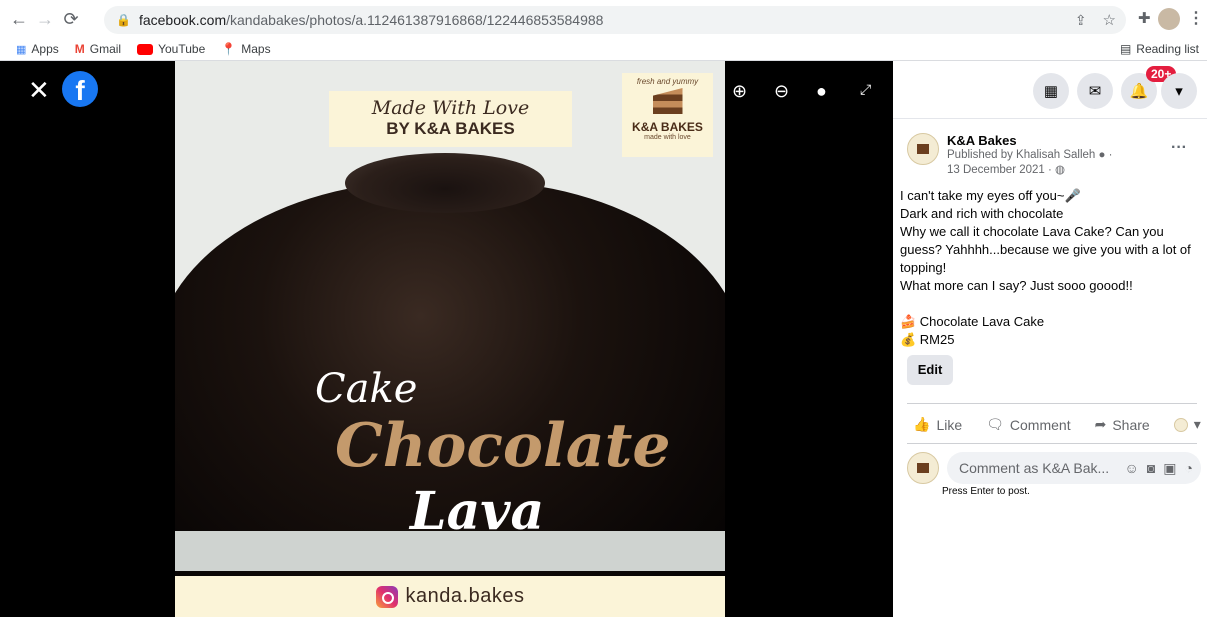 This screenshot has height=617, width=1207. What do you see at coordinates (450, 108) in the screenshot?
I see `made-with-love-text: Made With Love` at bounding box center [450, 108].